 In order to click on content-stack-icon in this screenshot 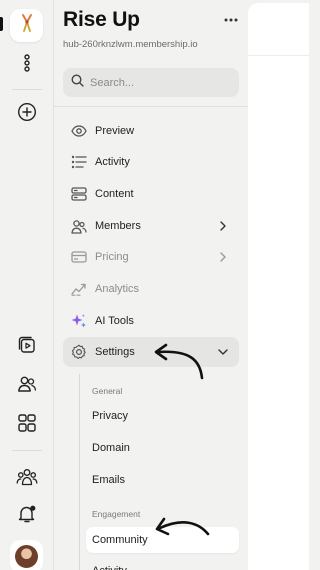, I will do `click(79, 194)`.